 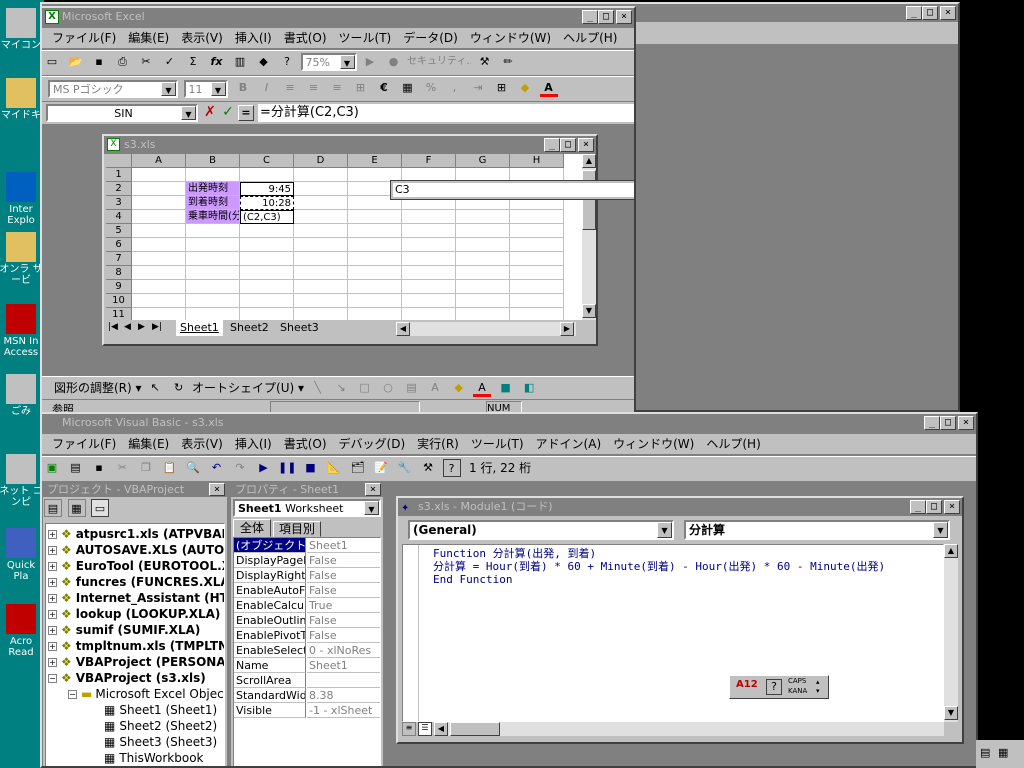 I want to click on autosum-icon: Σ, so click(x=193, y=62).